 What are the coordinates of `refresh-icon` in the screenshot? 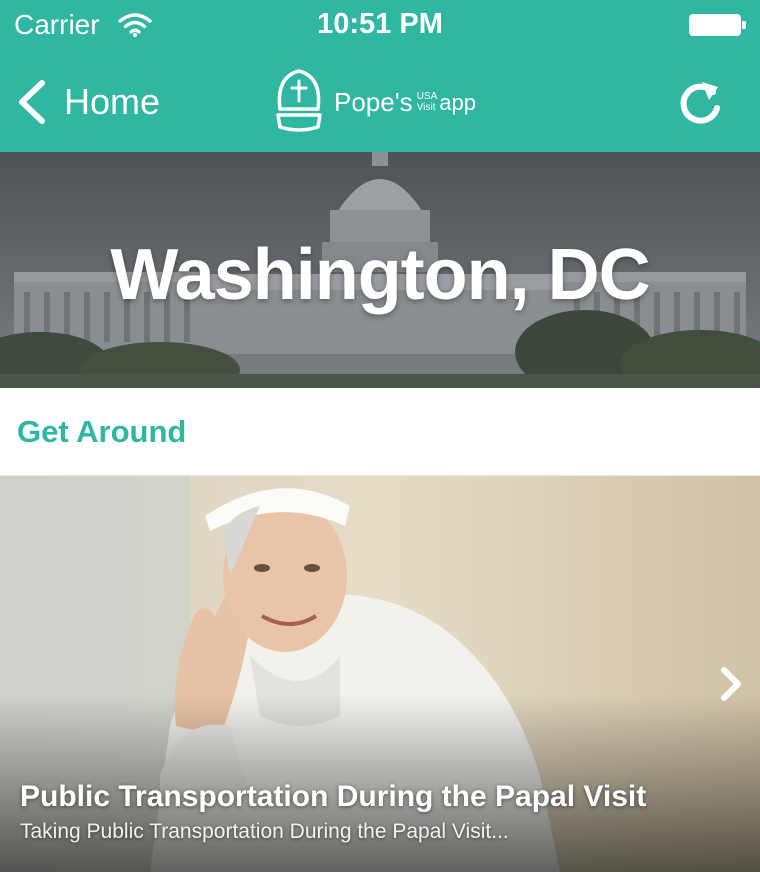 It's located at (700, 104).